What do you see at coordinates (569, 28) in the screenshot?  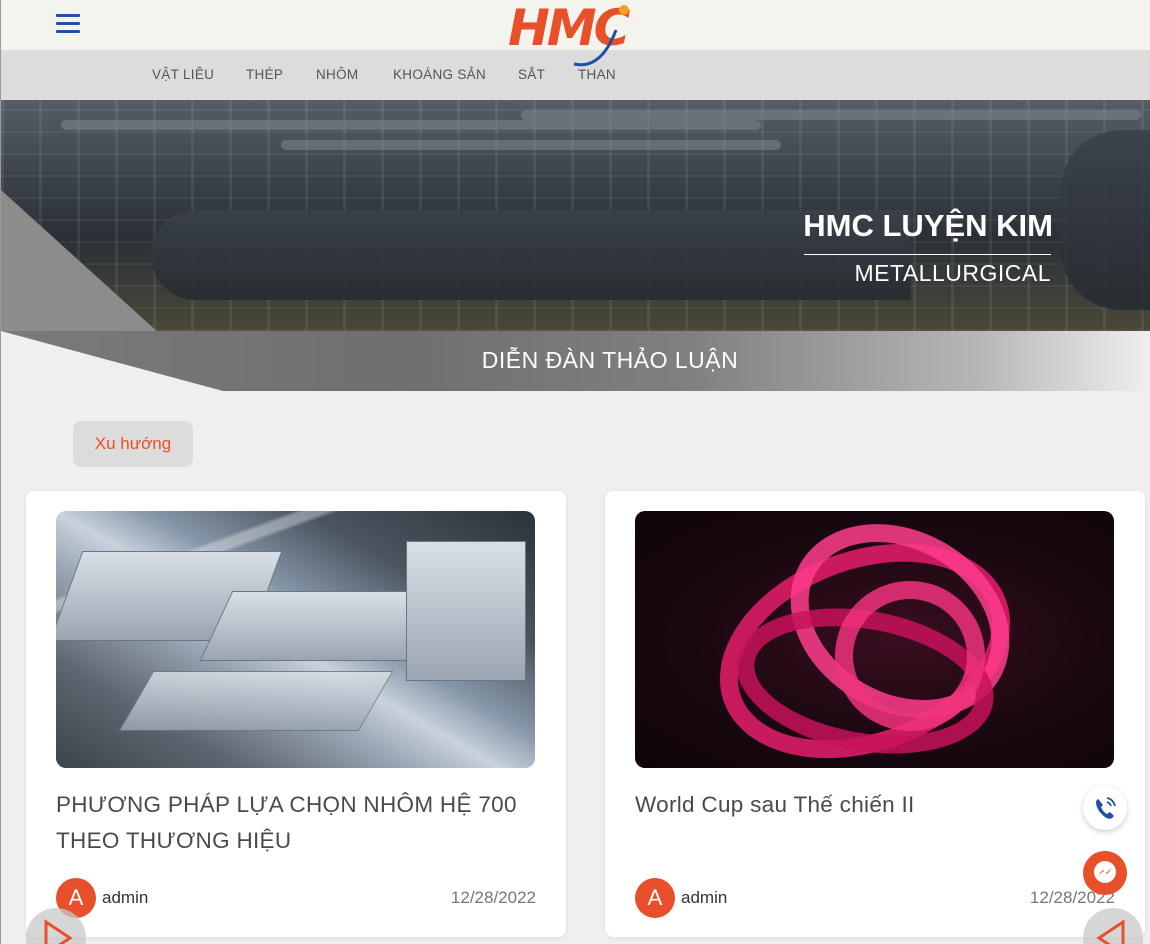 I see `svg-text: HMC` at bounding box center [569, 28].